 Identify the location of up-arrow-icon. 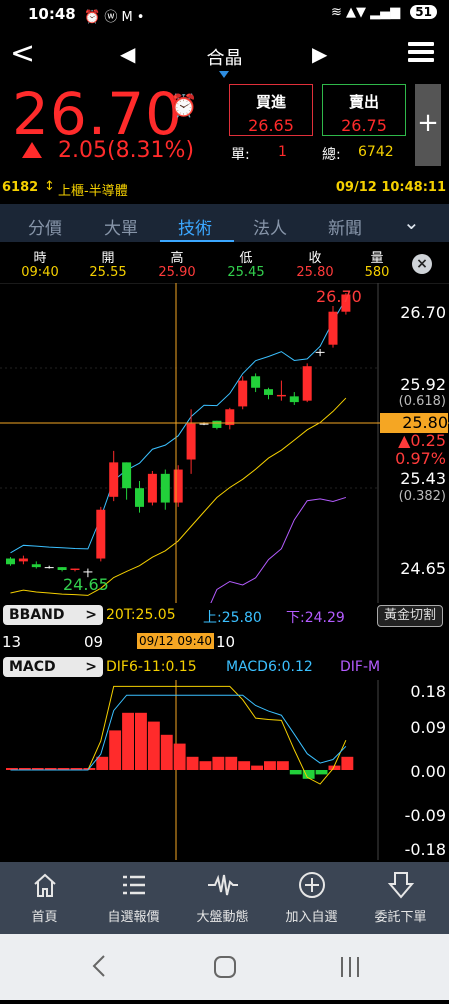
(32, 150).